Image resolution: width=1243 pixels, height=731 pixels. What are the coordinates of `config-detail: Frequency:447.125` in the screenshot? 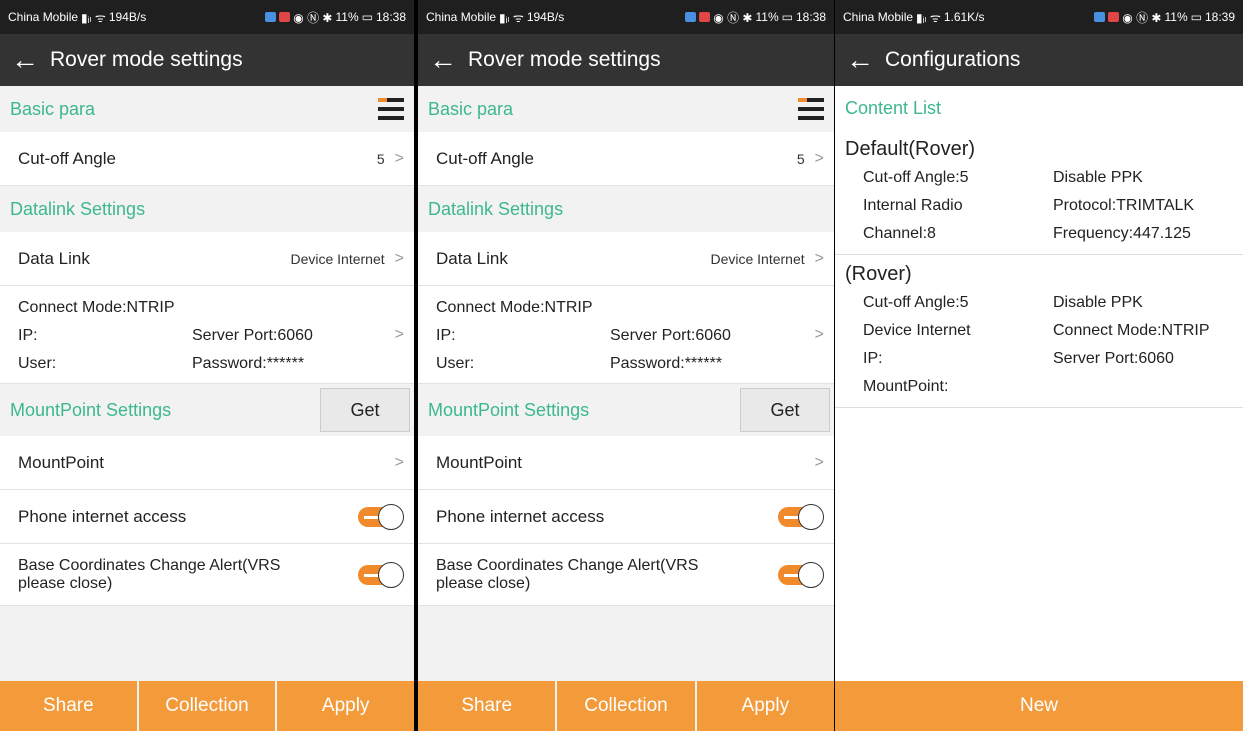 It's located at (1122, 233).